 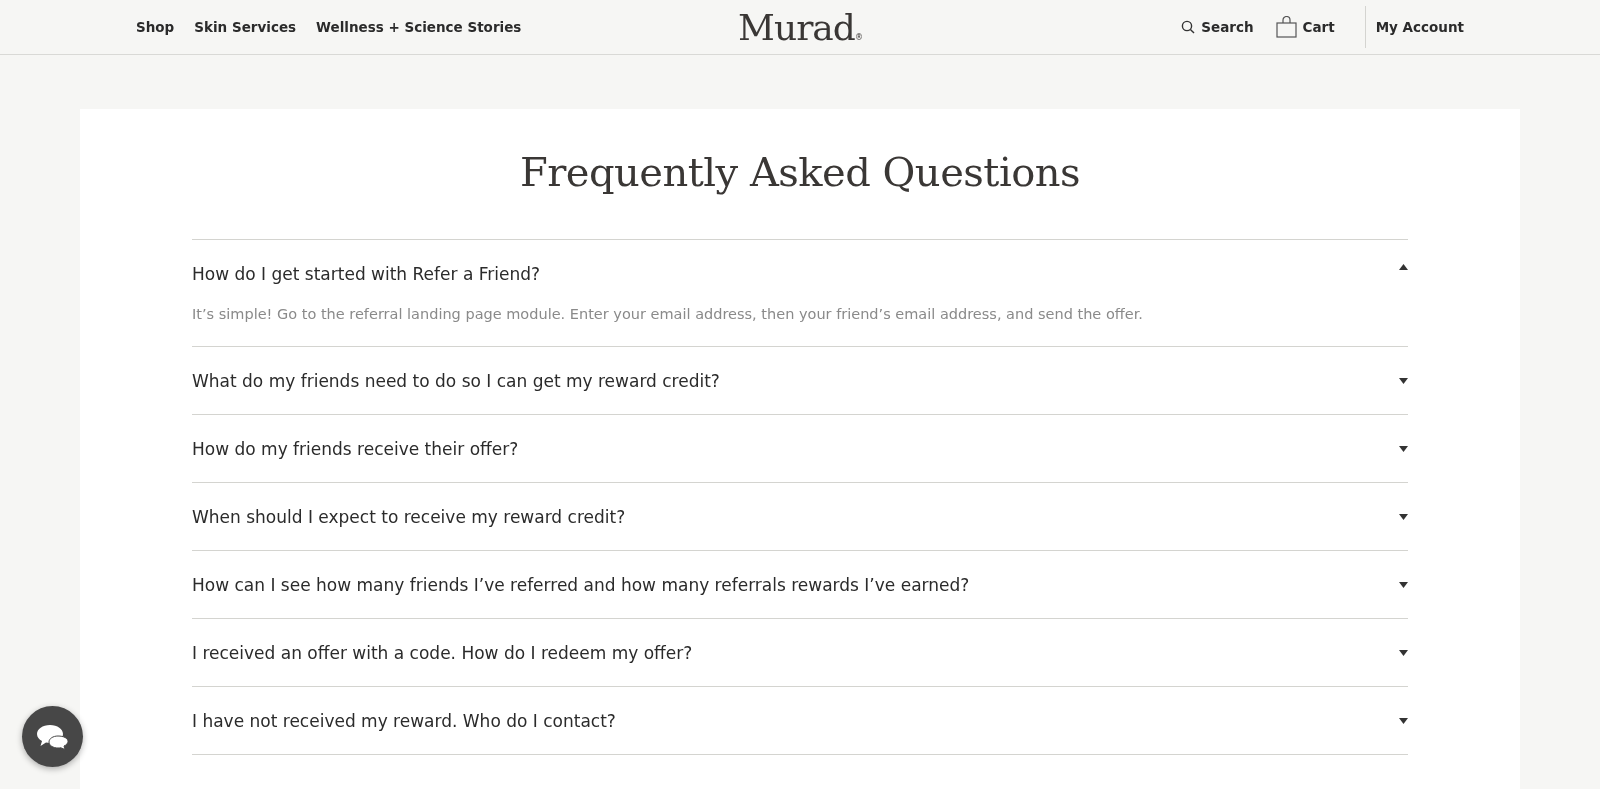 What do you see at coordinates (1286, 27) in the screenshot?
I see `shopping-bag-icon` at bounding box center [1286, 27].